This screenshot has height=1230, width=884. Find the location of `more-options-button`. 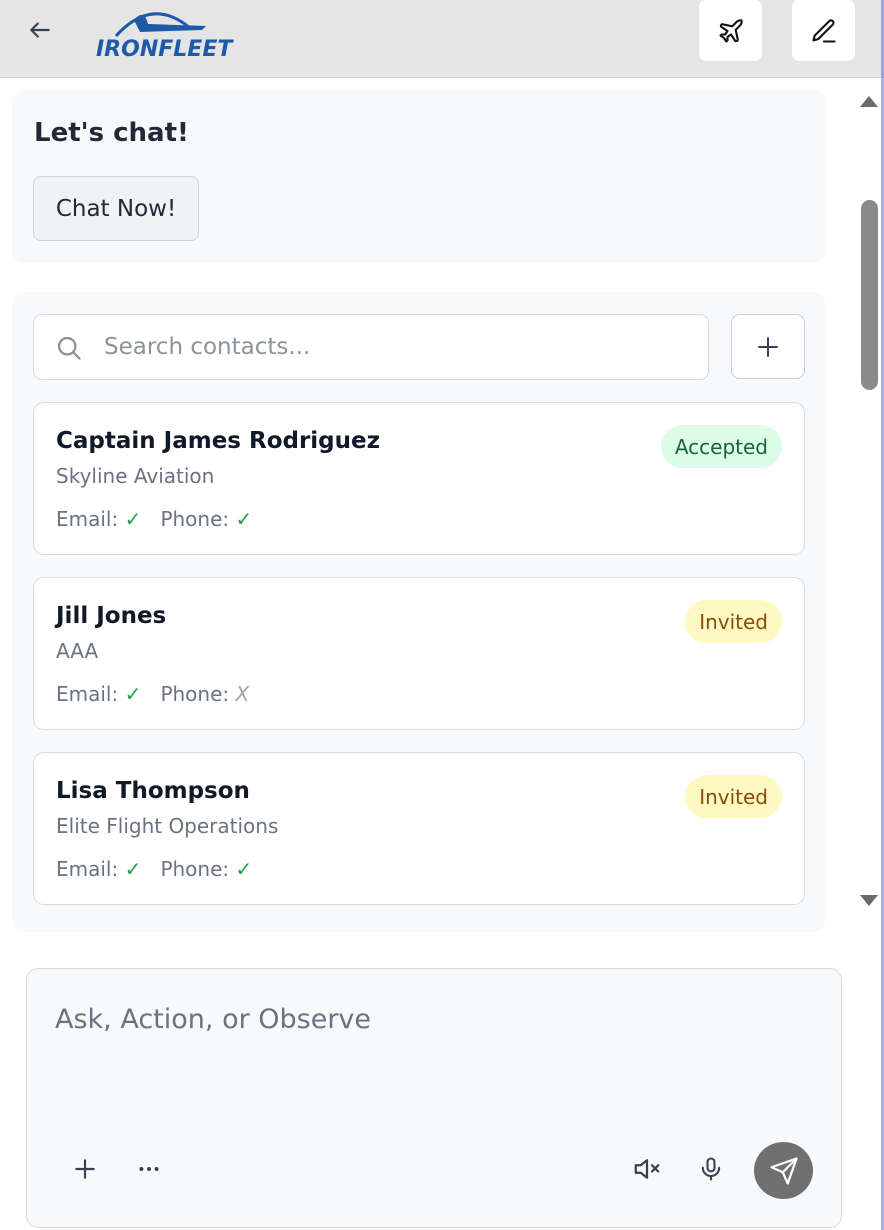

more-options-button is located at coordinates (149, 1169).